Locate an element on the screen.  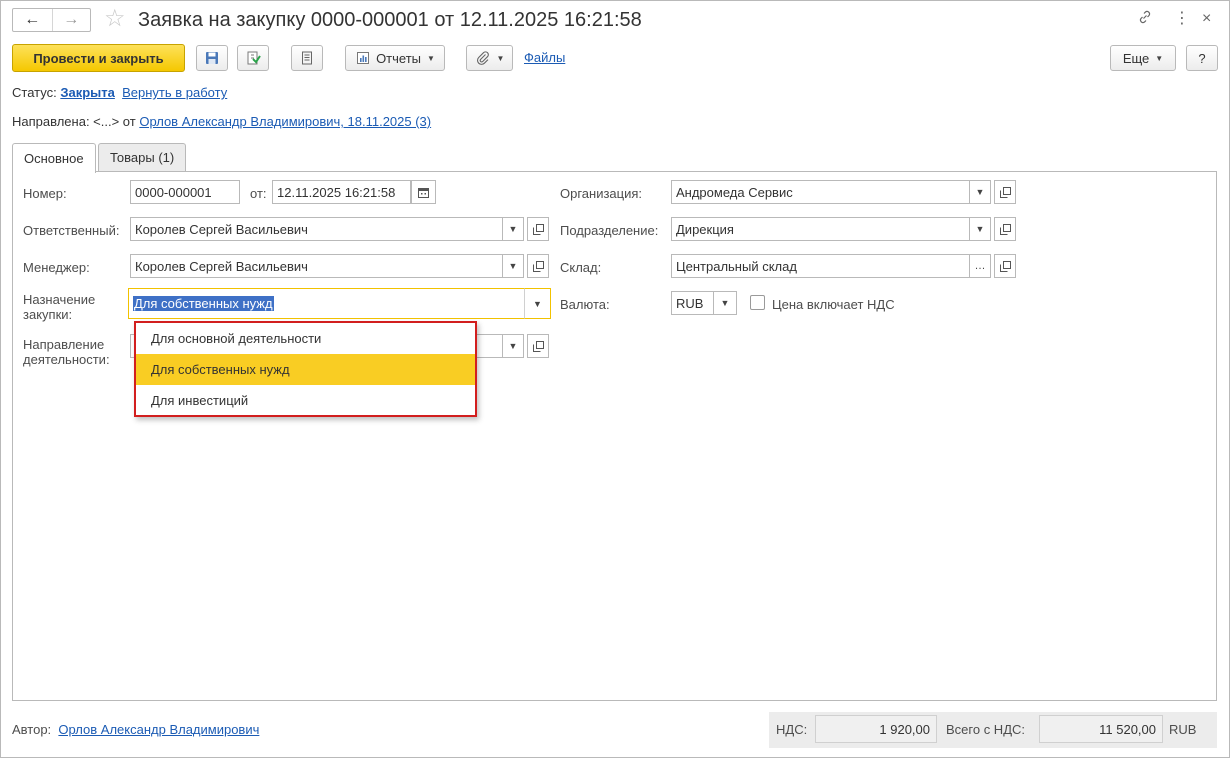
post-and-close-button: Провести и закрыть is located at coordinates (98, 58).